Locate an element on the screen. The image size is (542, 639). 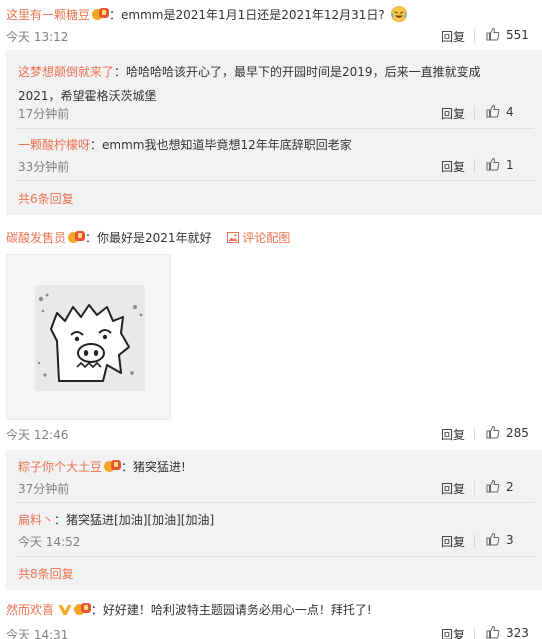
comment-1-line: 这里有一颗糖豆 ：emmm是2021年1月1日还是2021年12月31日? is located at coordinates (206, 16).